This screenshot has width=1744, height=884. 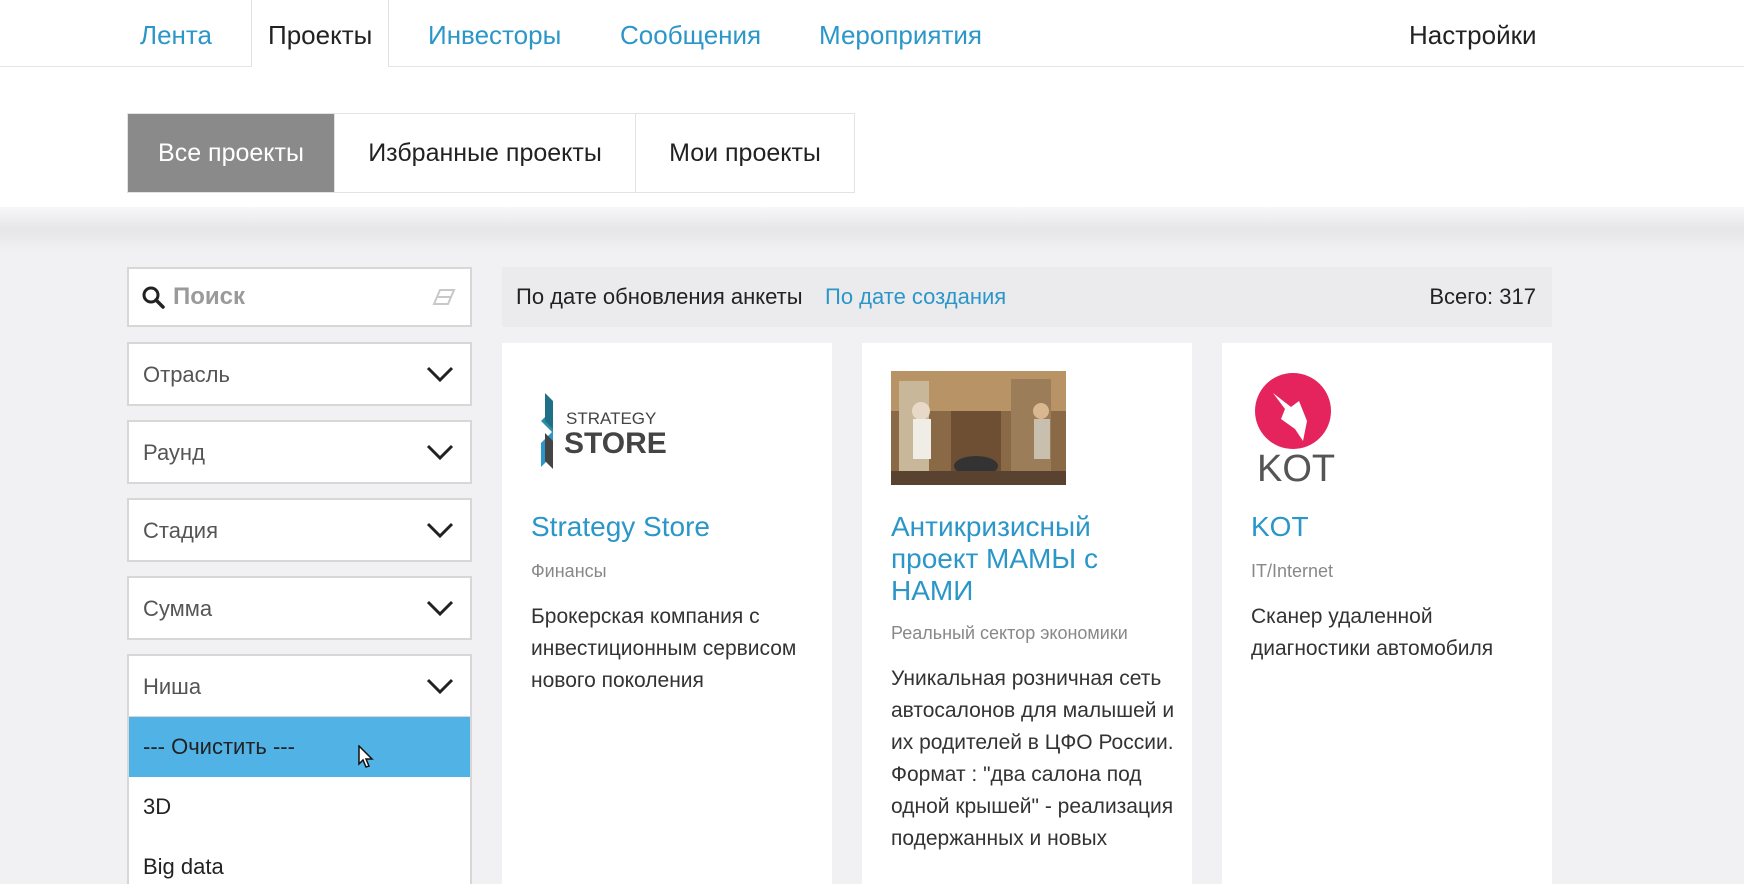 What do you see at coordinates (615, 443) in the screenshot?
I see `logo-text-store: STORE` at bounding box center [615, 443].